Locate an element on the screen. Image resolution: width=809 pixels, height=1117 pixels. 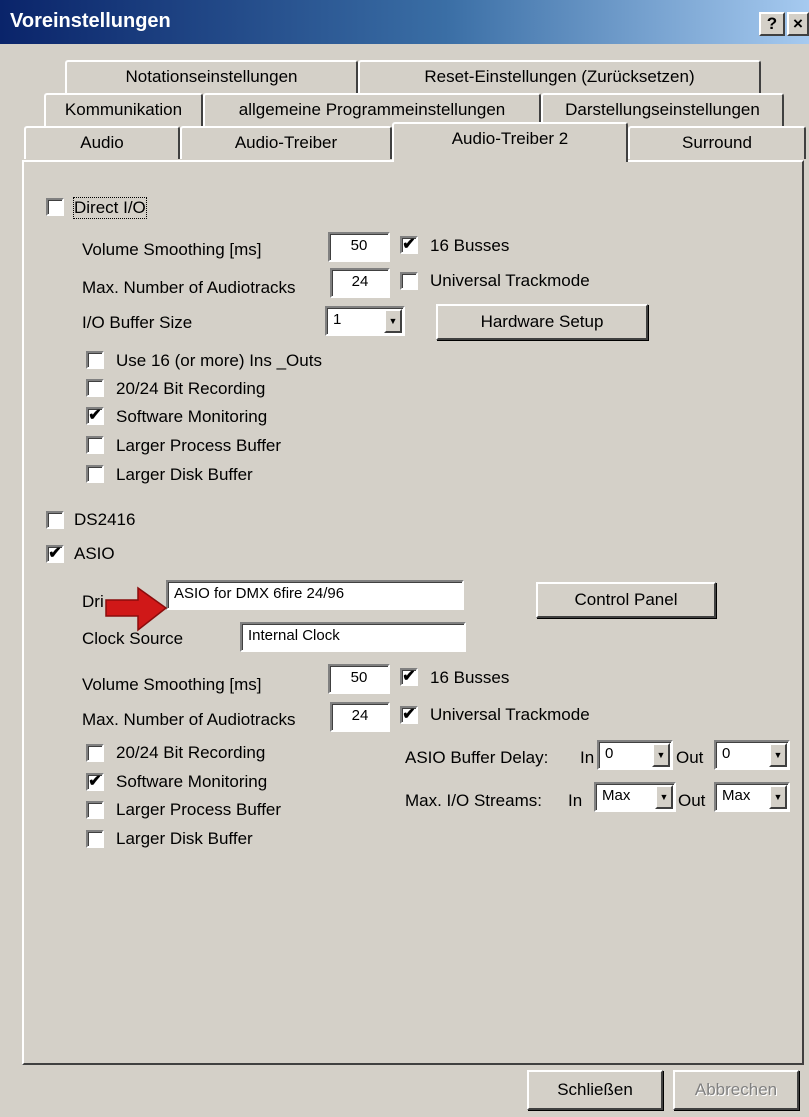
direct-io-larger-process-buffer-label: Larger Process Buffer is located at coordinates (199, 445).